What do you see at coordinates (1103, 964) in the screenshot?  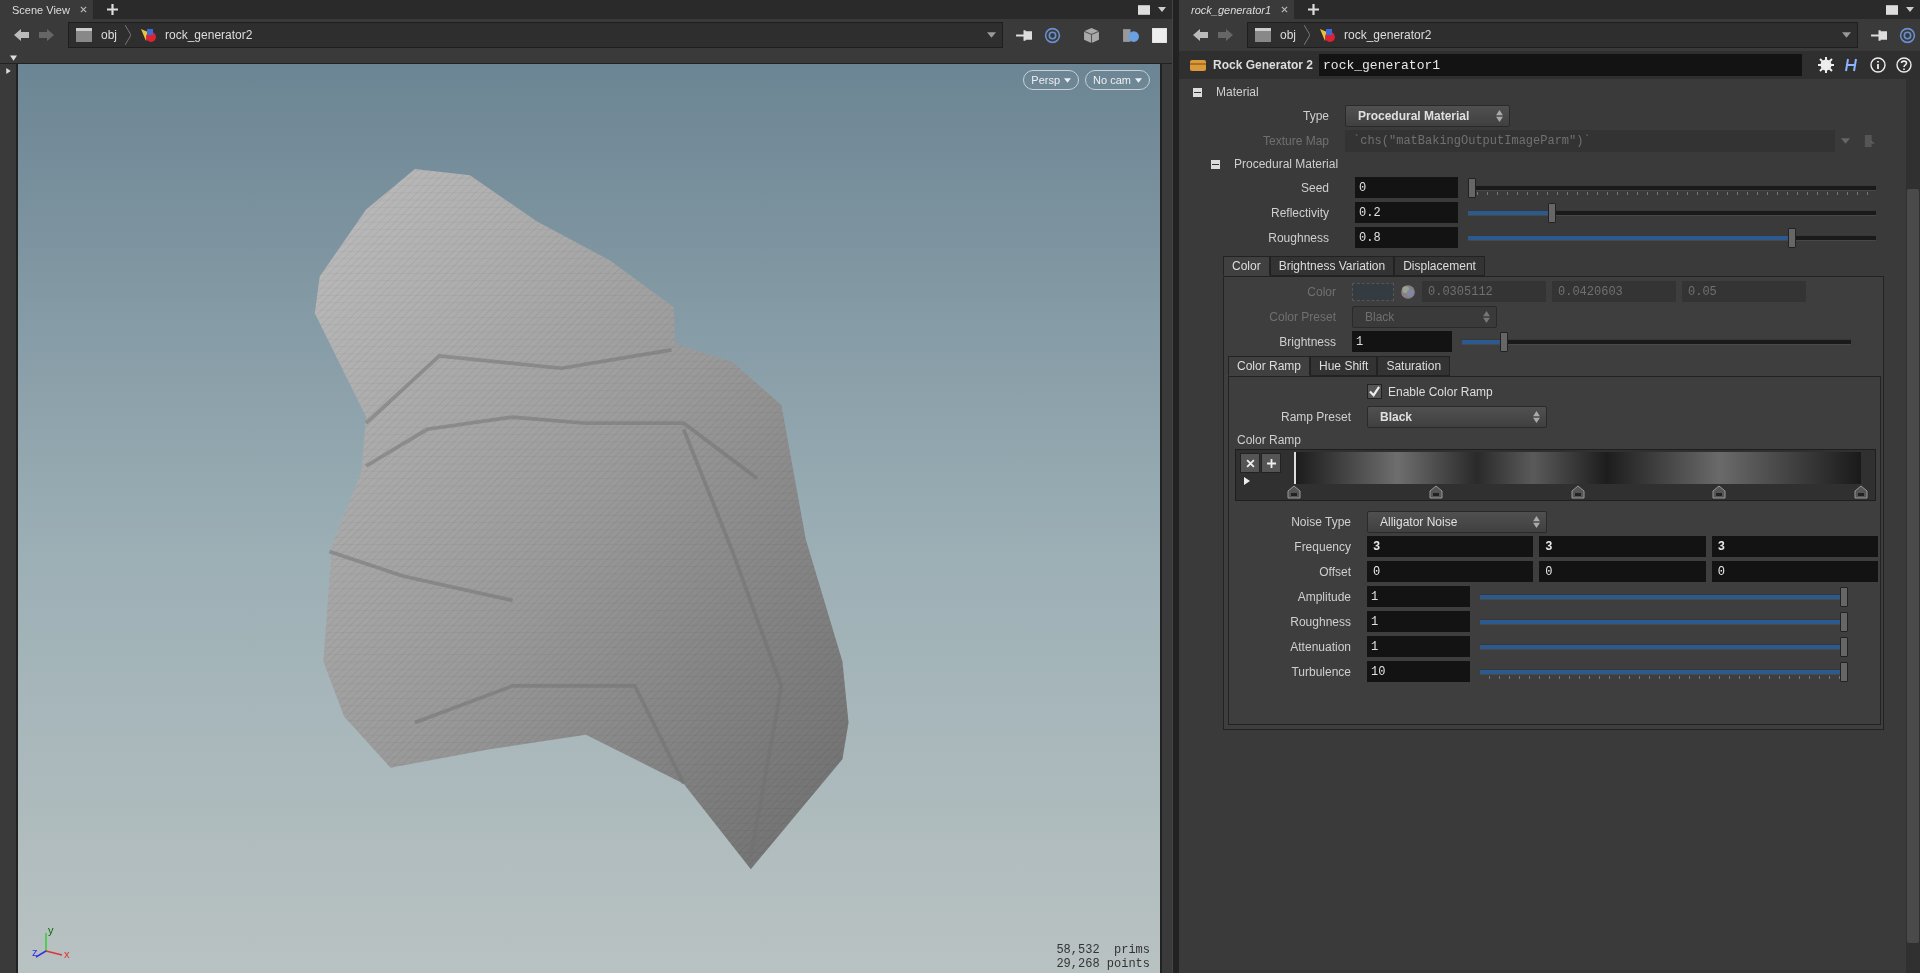 I see `geometry-stat: 29,268 points` at bounding box center [1103, 964].